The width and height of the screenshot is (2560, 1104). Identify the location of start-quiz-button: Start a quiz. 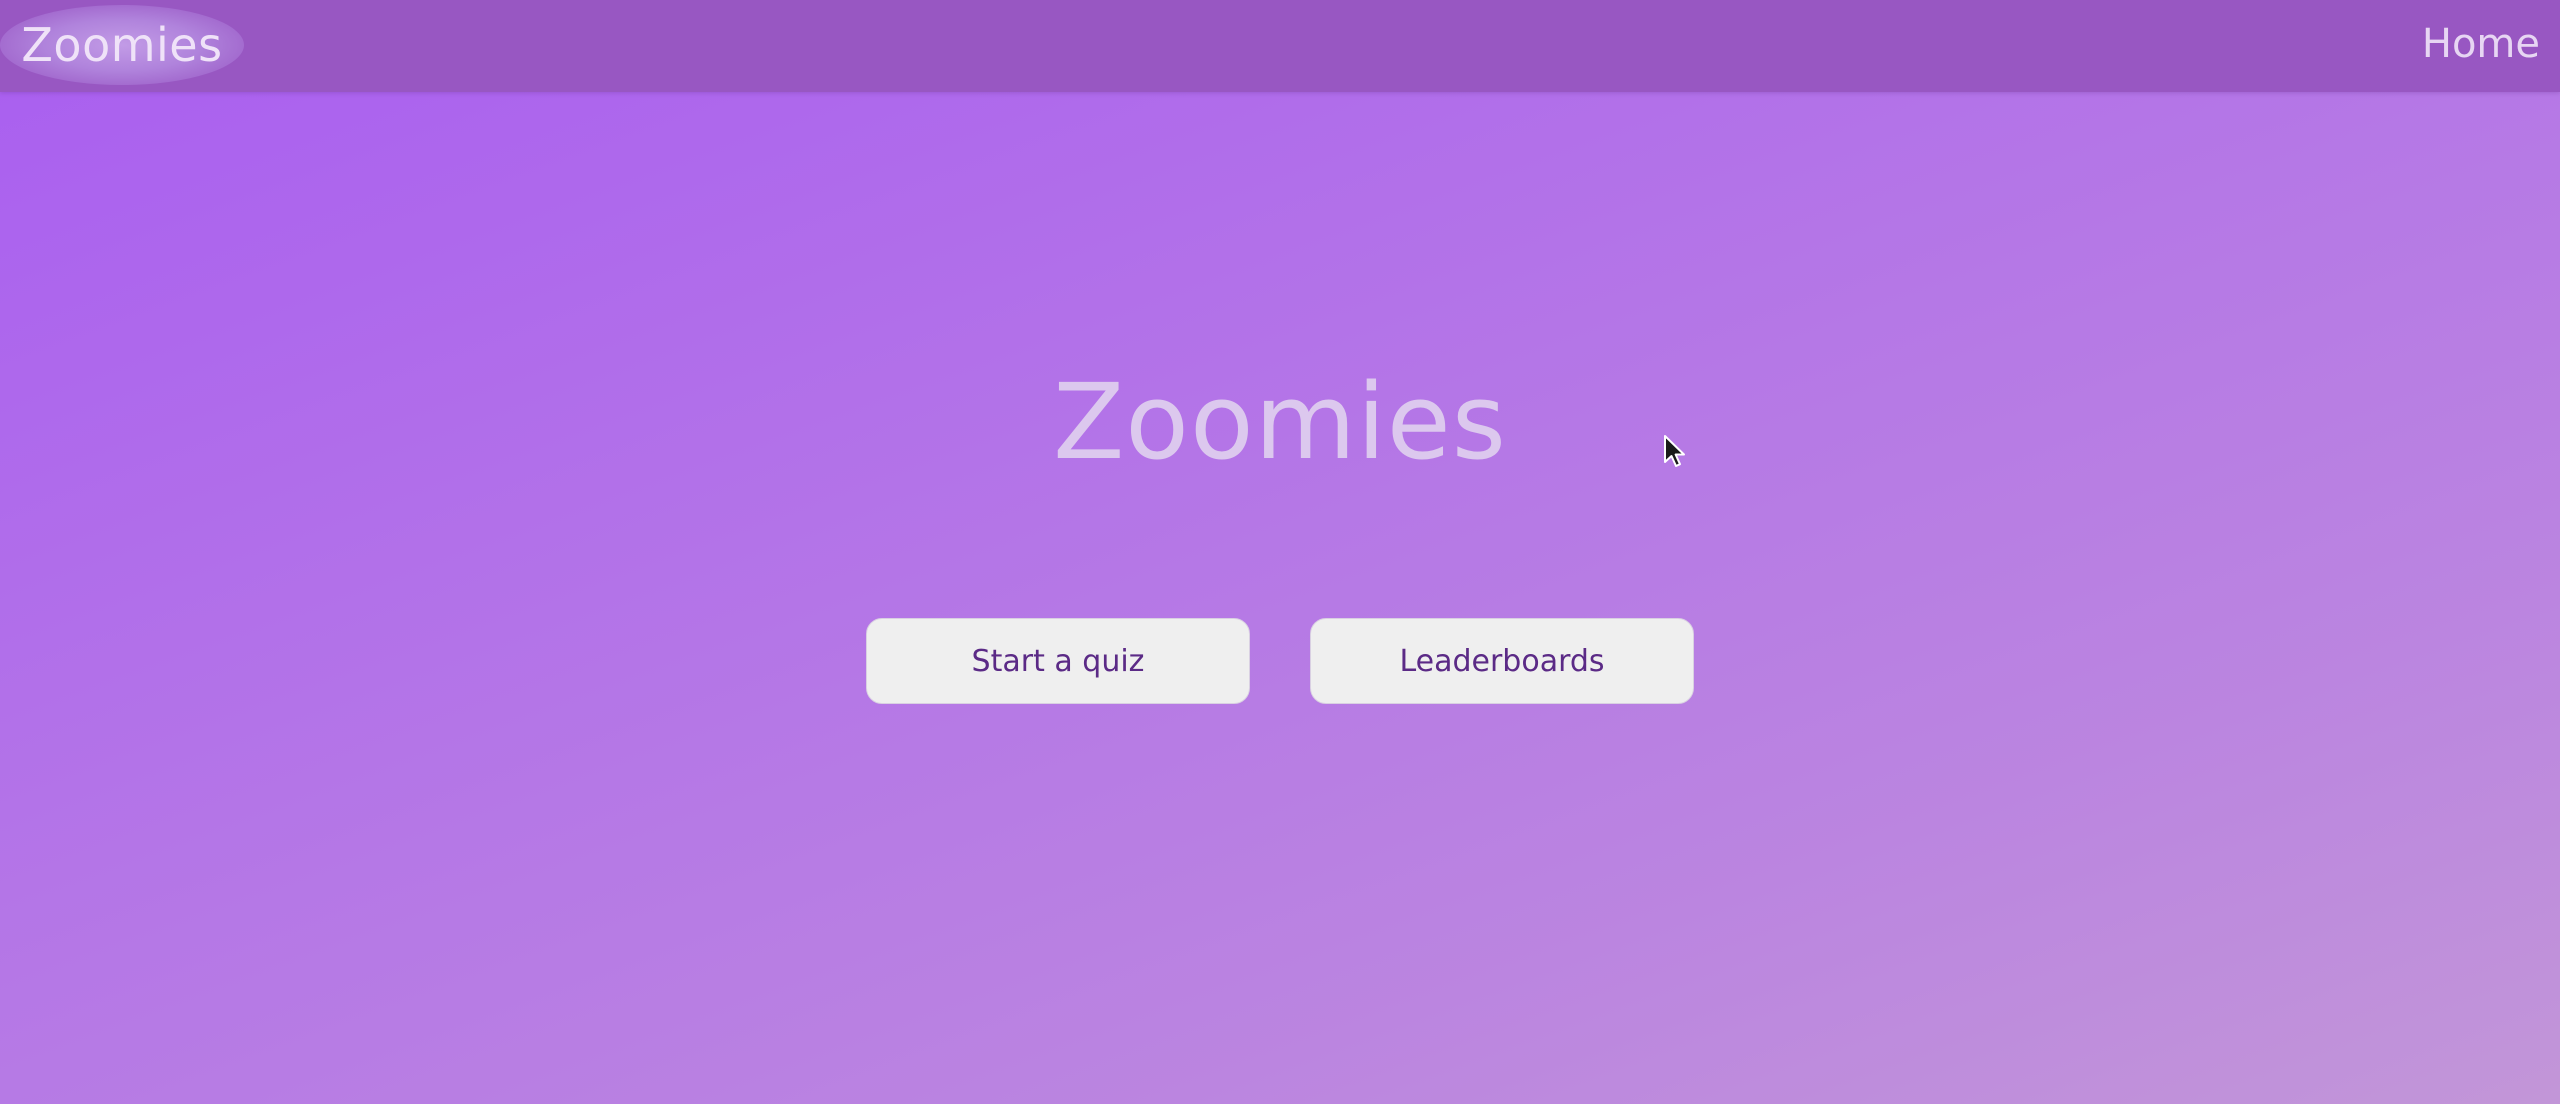
(1058, 661).